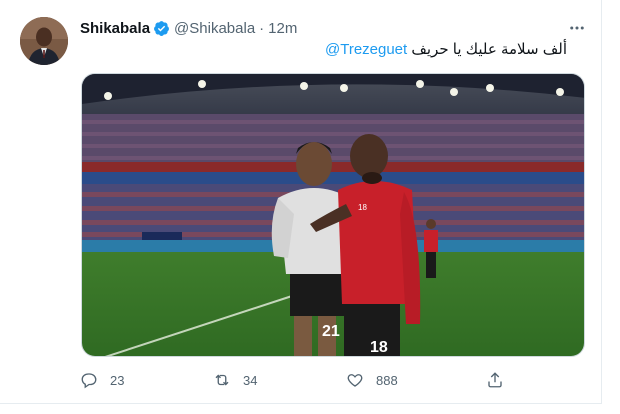 This screenshot has height=414, width=620. What do you see at coordinates (331, 331) in the screenshot?
I see `left-player-jersey-number: 21` at bounding box center [331, 331].